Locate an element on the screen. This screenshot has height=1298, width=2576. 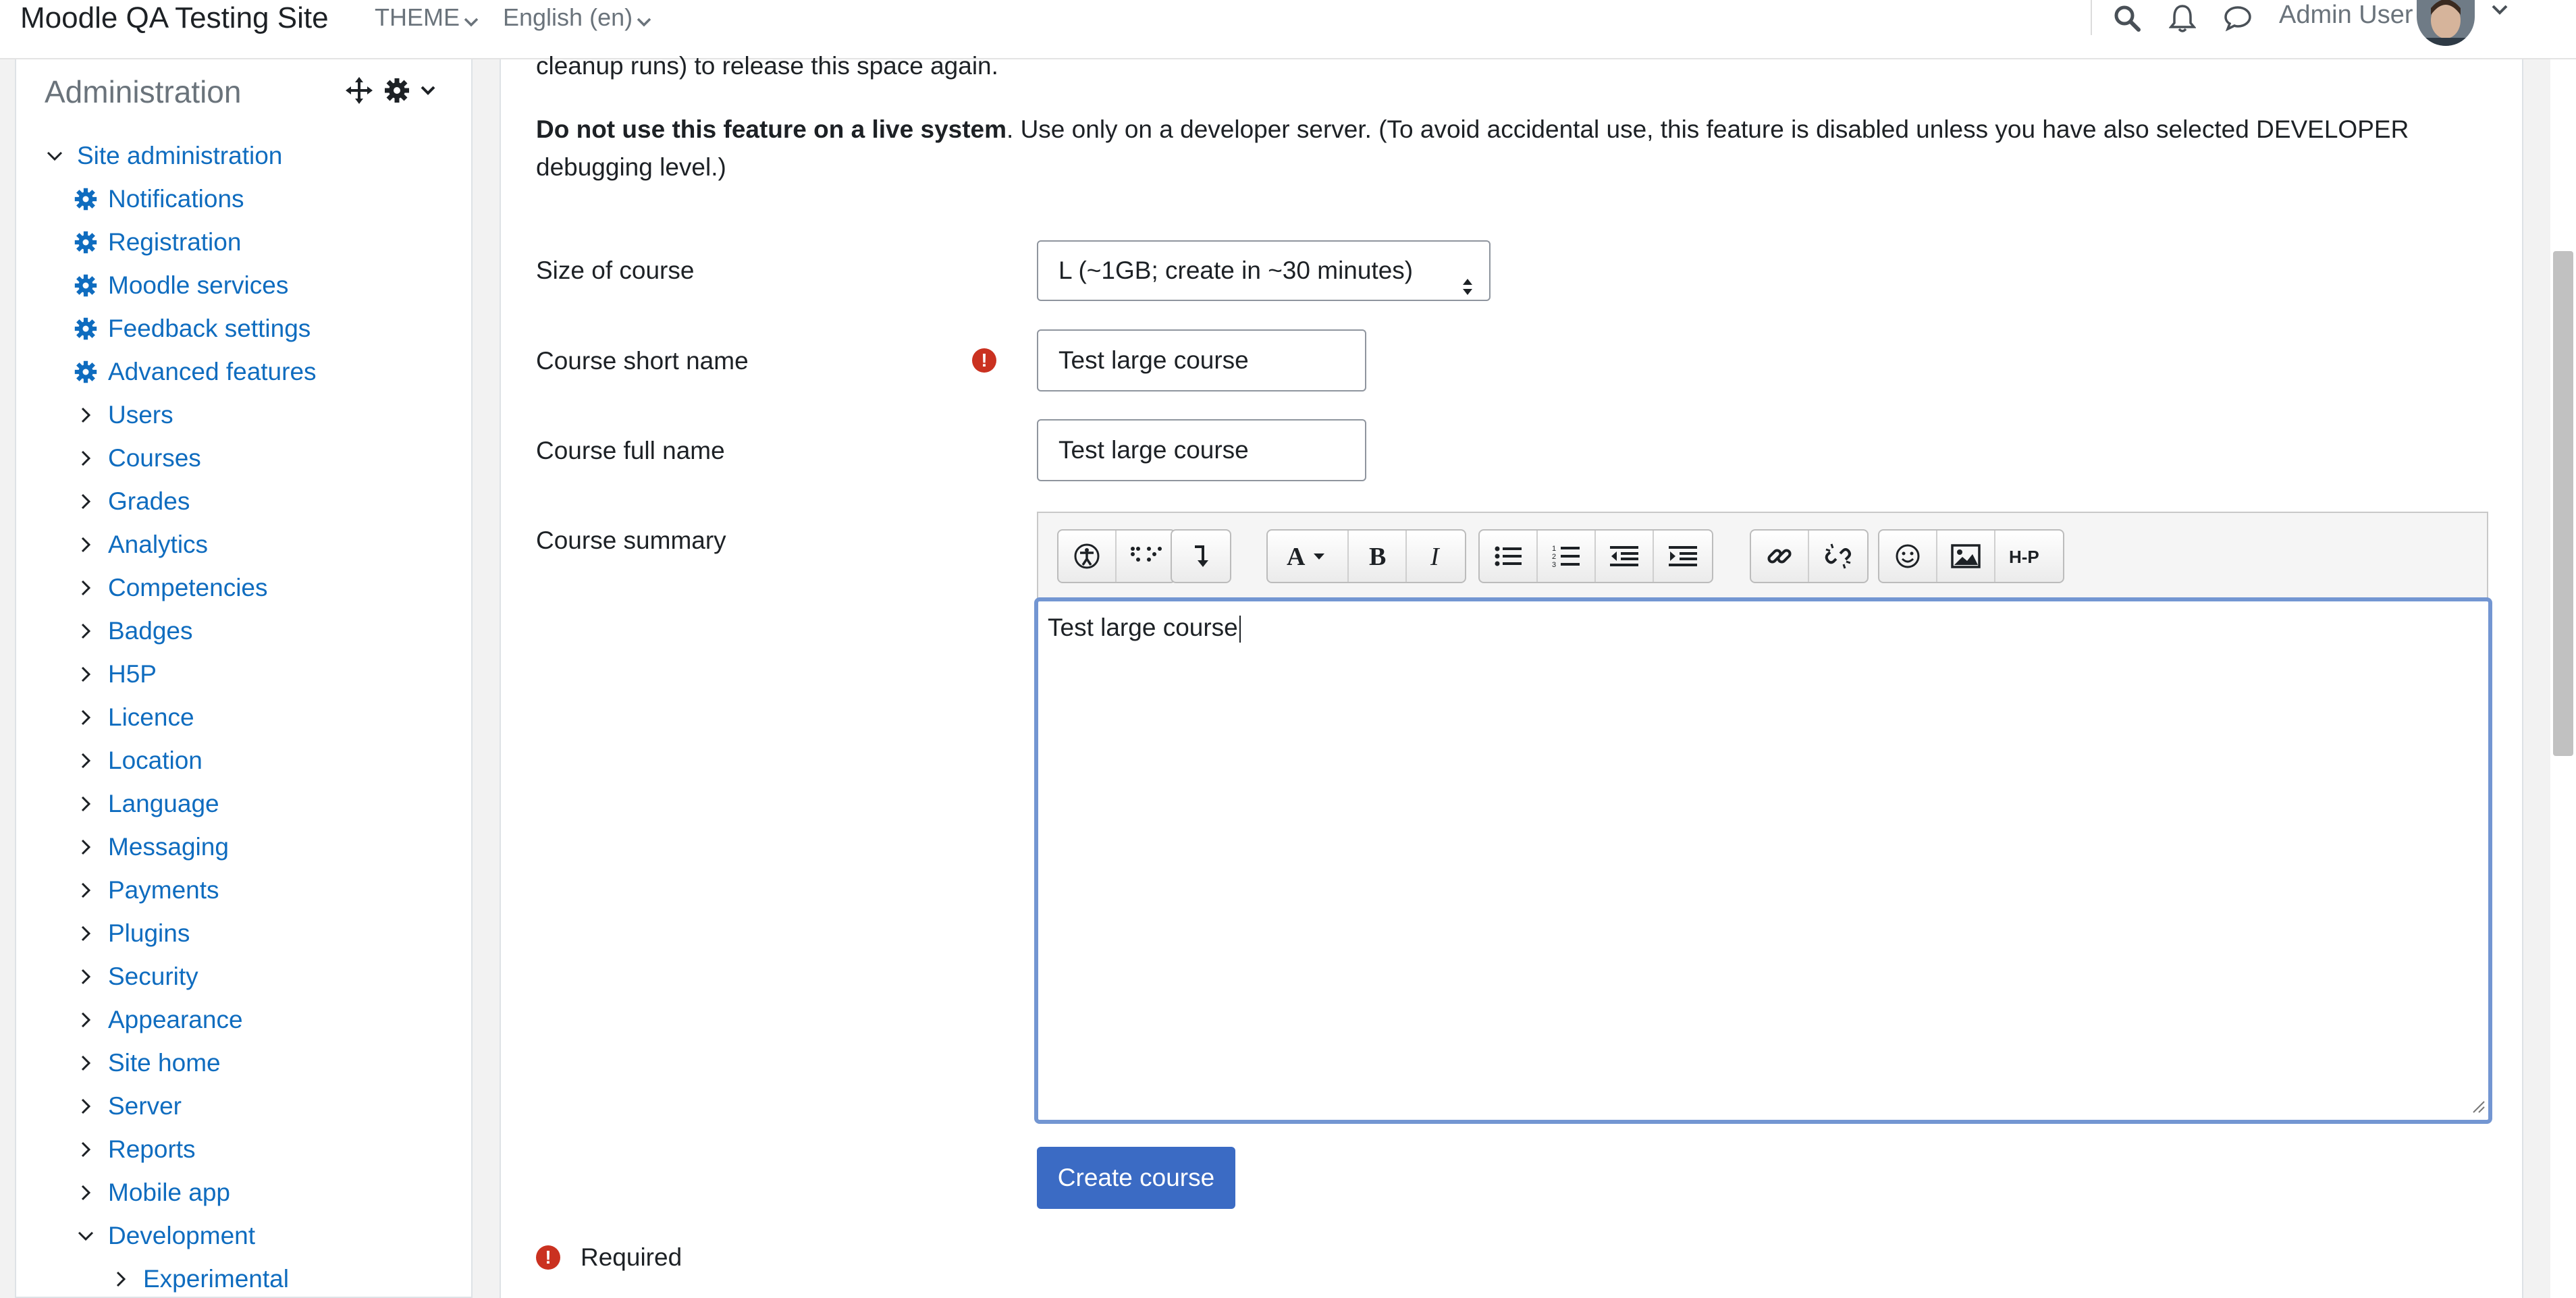
sidebar-item-label: Appearance is located at coordinates (175, 1019).